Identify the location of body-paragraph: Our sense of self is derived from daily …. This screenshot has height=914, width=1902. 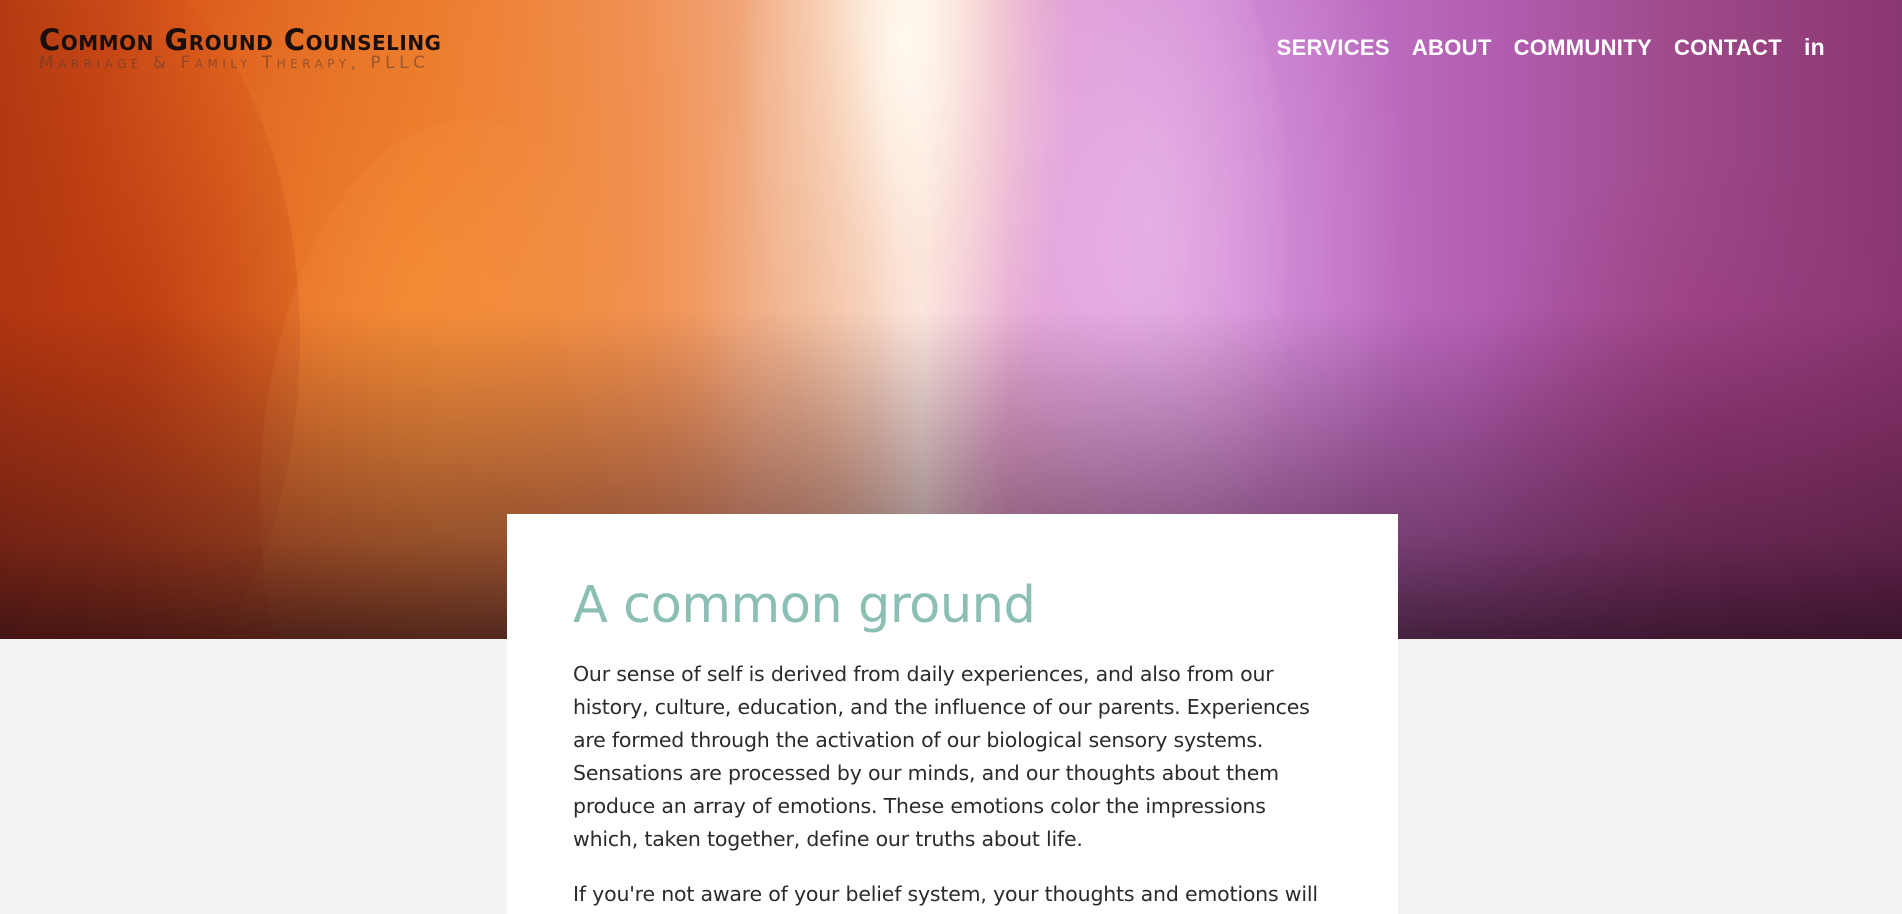
(941, 756).